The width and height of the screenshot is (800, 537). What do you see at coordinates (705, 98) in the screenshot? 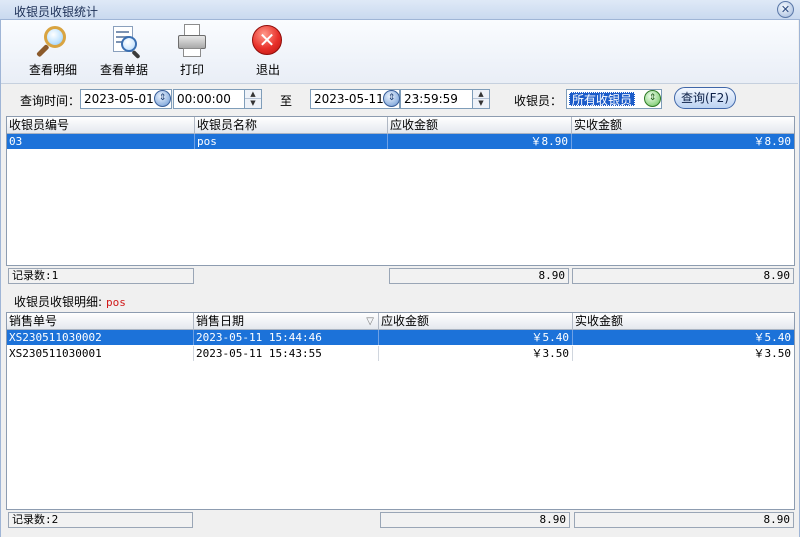
I see `query-button: 查询(F2)` at bounding box center [705, 98].